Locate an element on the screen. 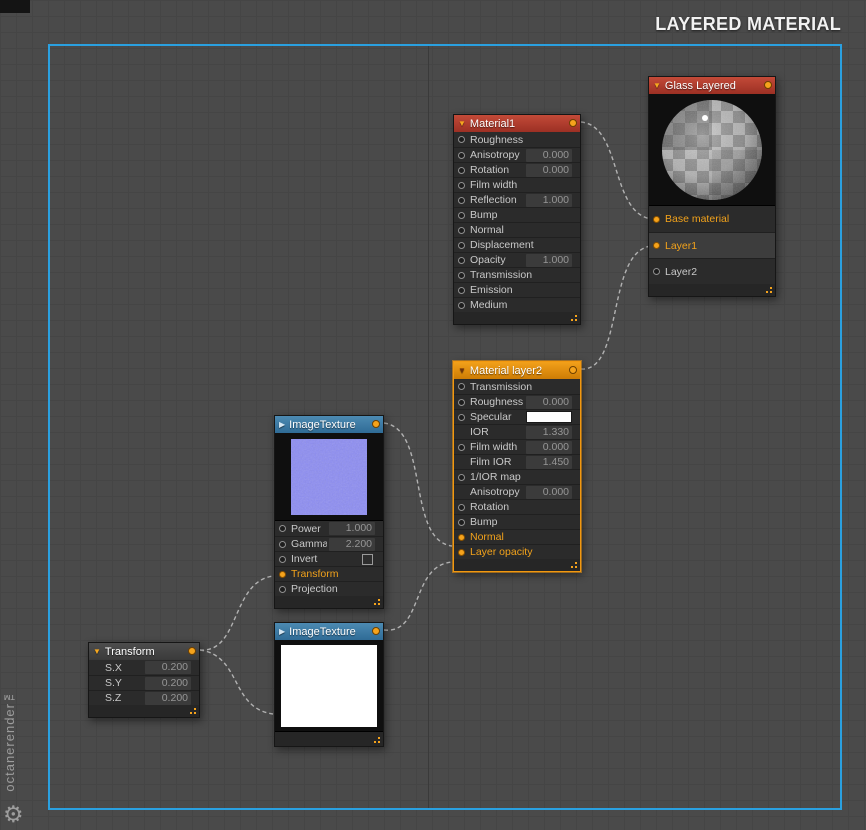 The height and width of the screenshot is (830, 866). value-field: 2.200 is located at coordinates (352, 544).